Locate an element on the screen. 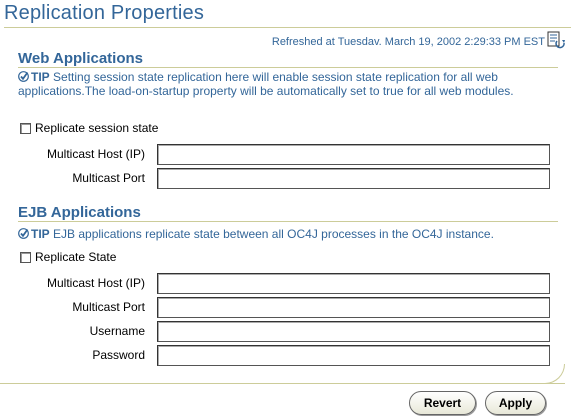  web-tip-label: TIP is located at coordinates (40, 77).